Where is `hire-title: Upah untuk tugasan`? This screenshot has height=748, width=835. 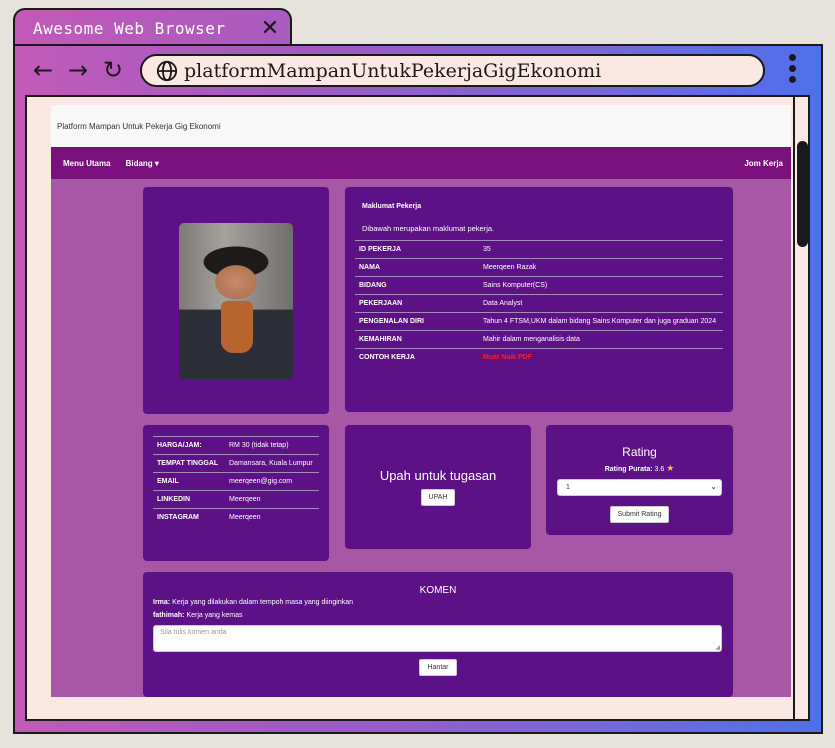
hire-title: Upah untuk tugasan is located at coordinates (438, 475).